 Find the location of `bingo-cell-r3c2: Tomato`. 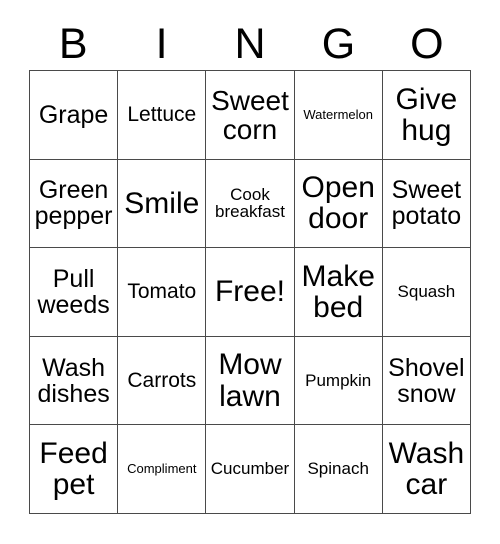

bingo-cell-r3c2: Tomato is located at coordinates (162, 292).